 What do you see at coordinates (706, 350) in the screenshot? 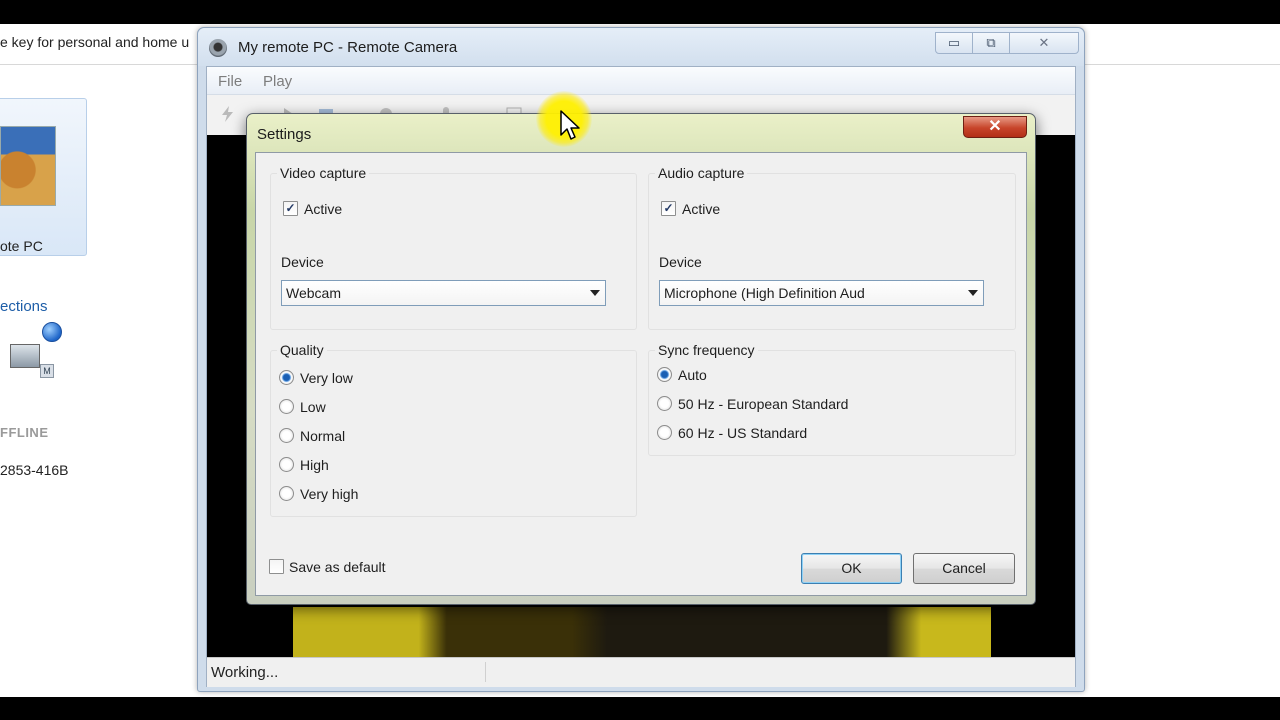
I see `sync-frequency-label: Sync frequency` at bounding box center [706, 350].